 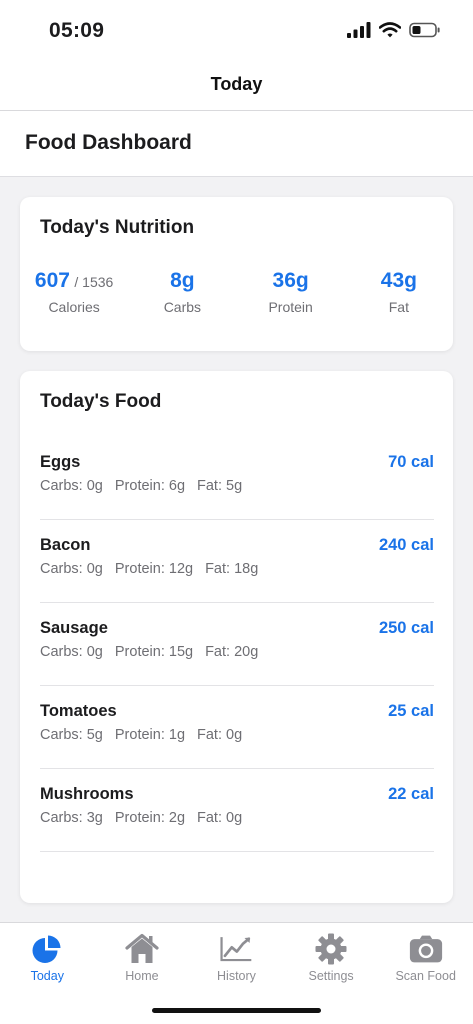 I want to click on stat-value-row: 607 / 1536, so click(x=74, y=281).